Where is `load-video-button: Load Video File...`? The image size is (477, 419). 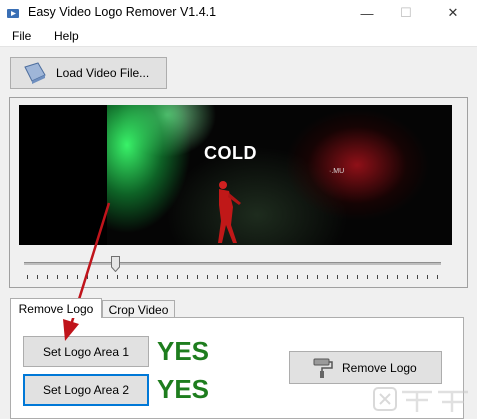
load-video-button: Load Video File... is located at coordinates (88, 73).